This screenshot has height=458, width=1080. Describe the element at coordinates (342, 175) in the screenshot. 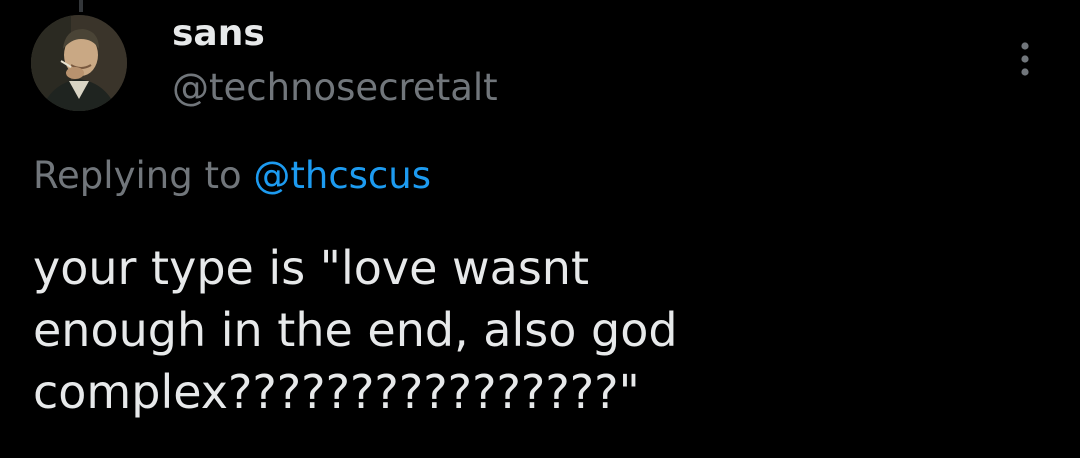

I see `reply-mention-link: @thcscus` at that location.